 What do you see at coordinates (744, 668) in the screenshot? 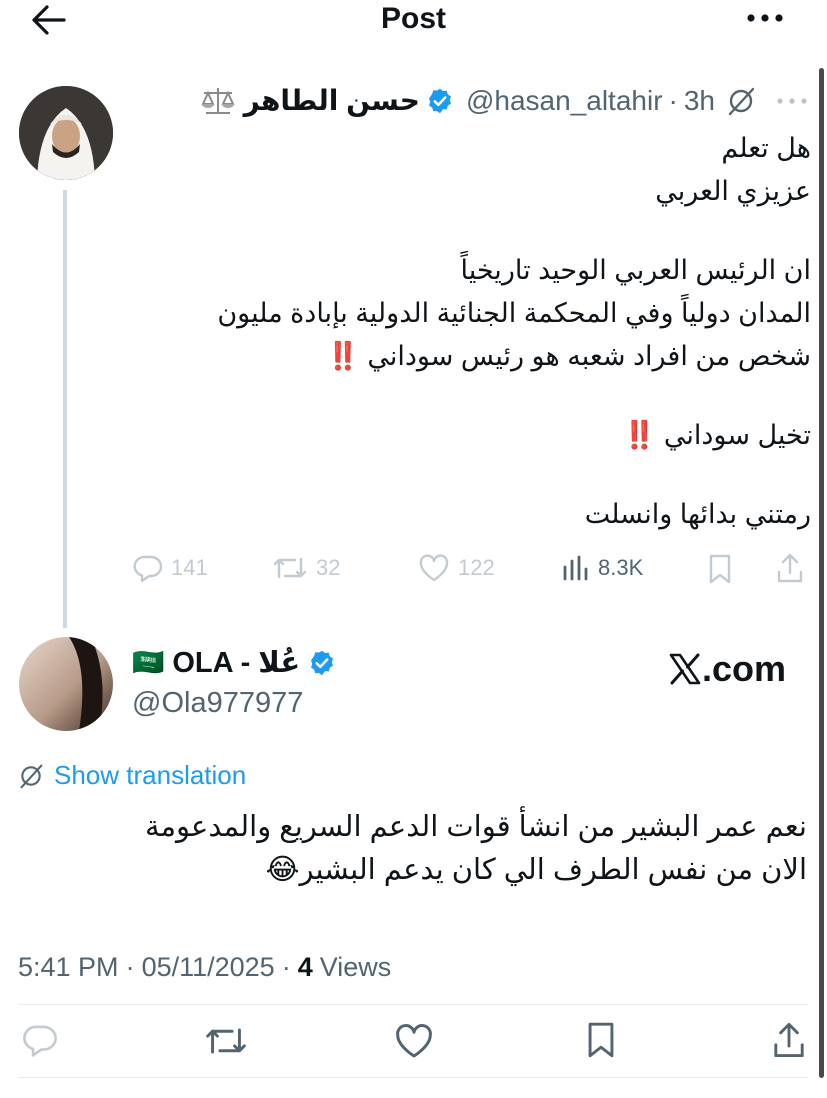
I see `watermark-text: .com` at bounding box center [744, 668].